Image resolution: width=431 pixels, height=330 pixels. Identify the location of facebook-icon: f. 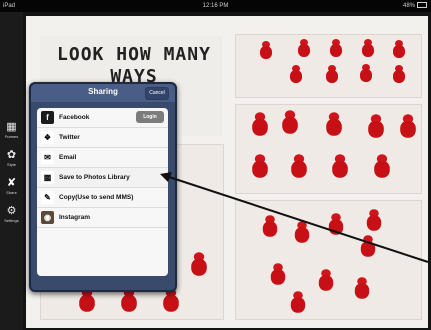
(47, 117).